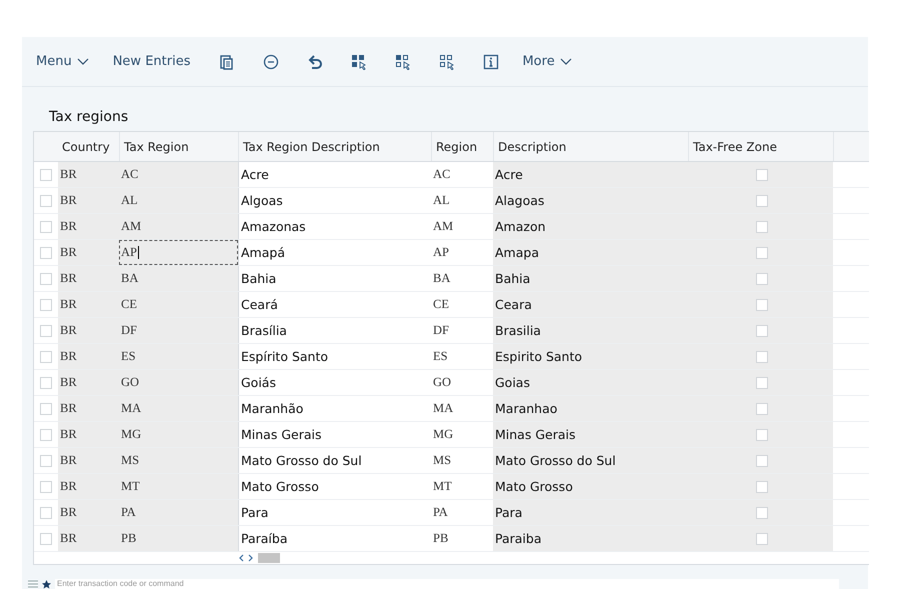  Describe the element at coordinates (269, 558) in the screenshot. I see `scrollbar-thumb` at that location.